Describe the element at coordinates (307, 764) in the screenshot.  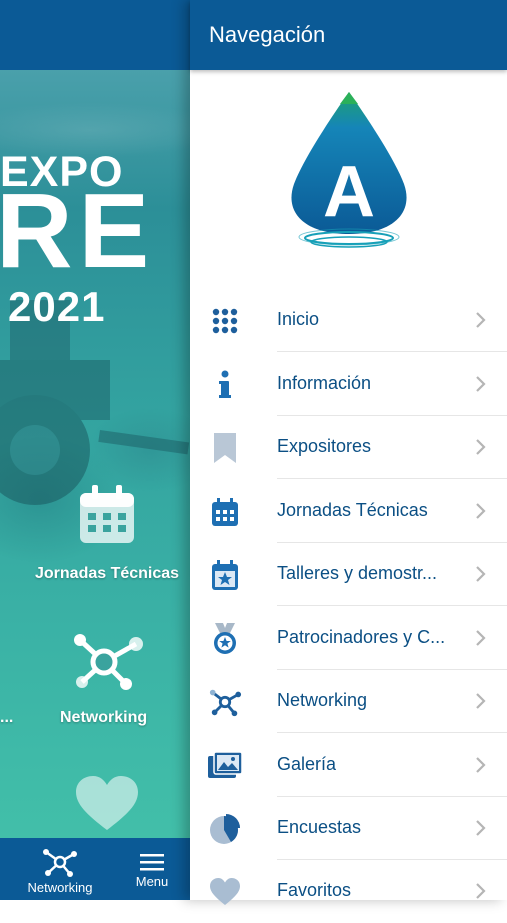
I see `menu-item-label: Galería` at that location.